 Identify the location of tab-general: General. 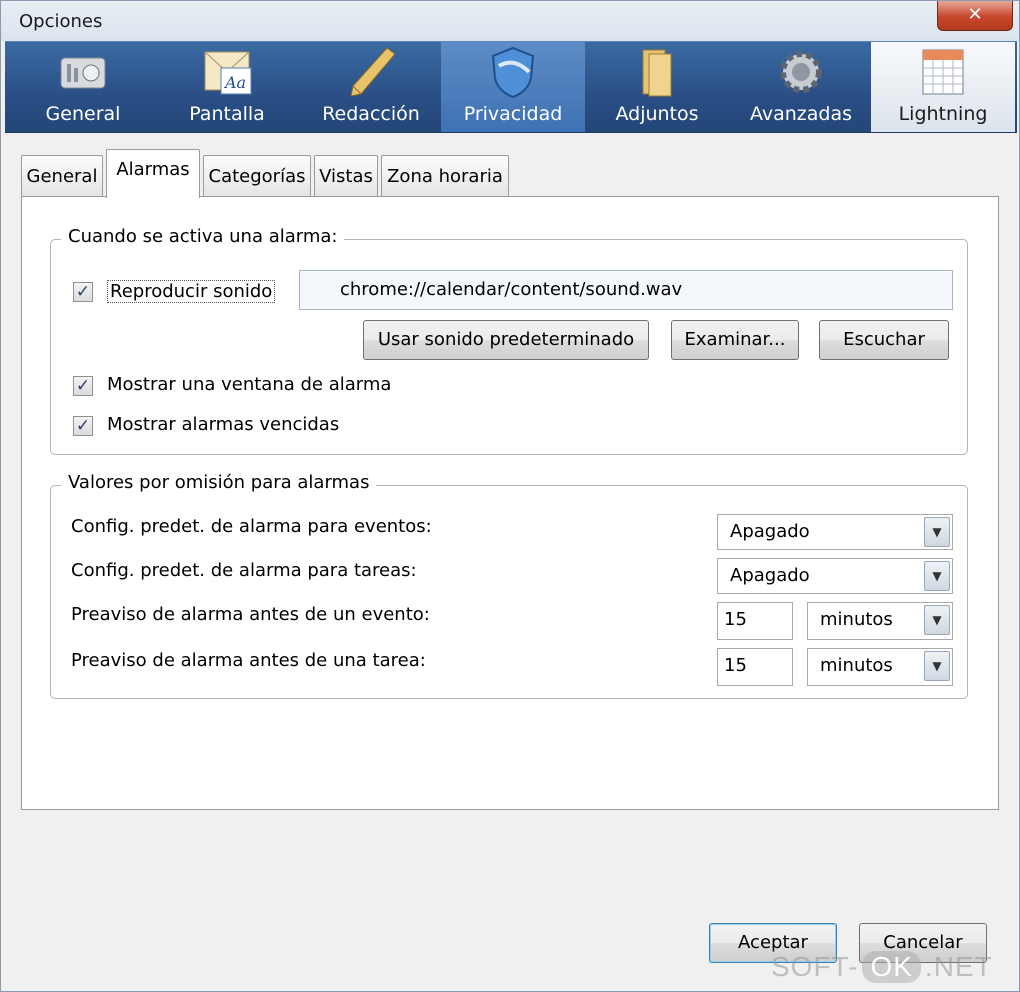
(62, 176).